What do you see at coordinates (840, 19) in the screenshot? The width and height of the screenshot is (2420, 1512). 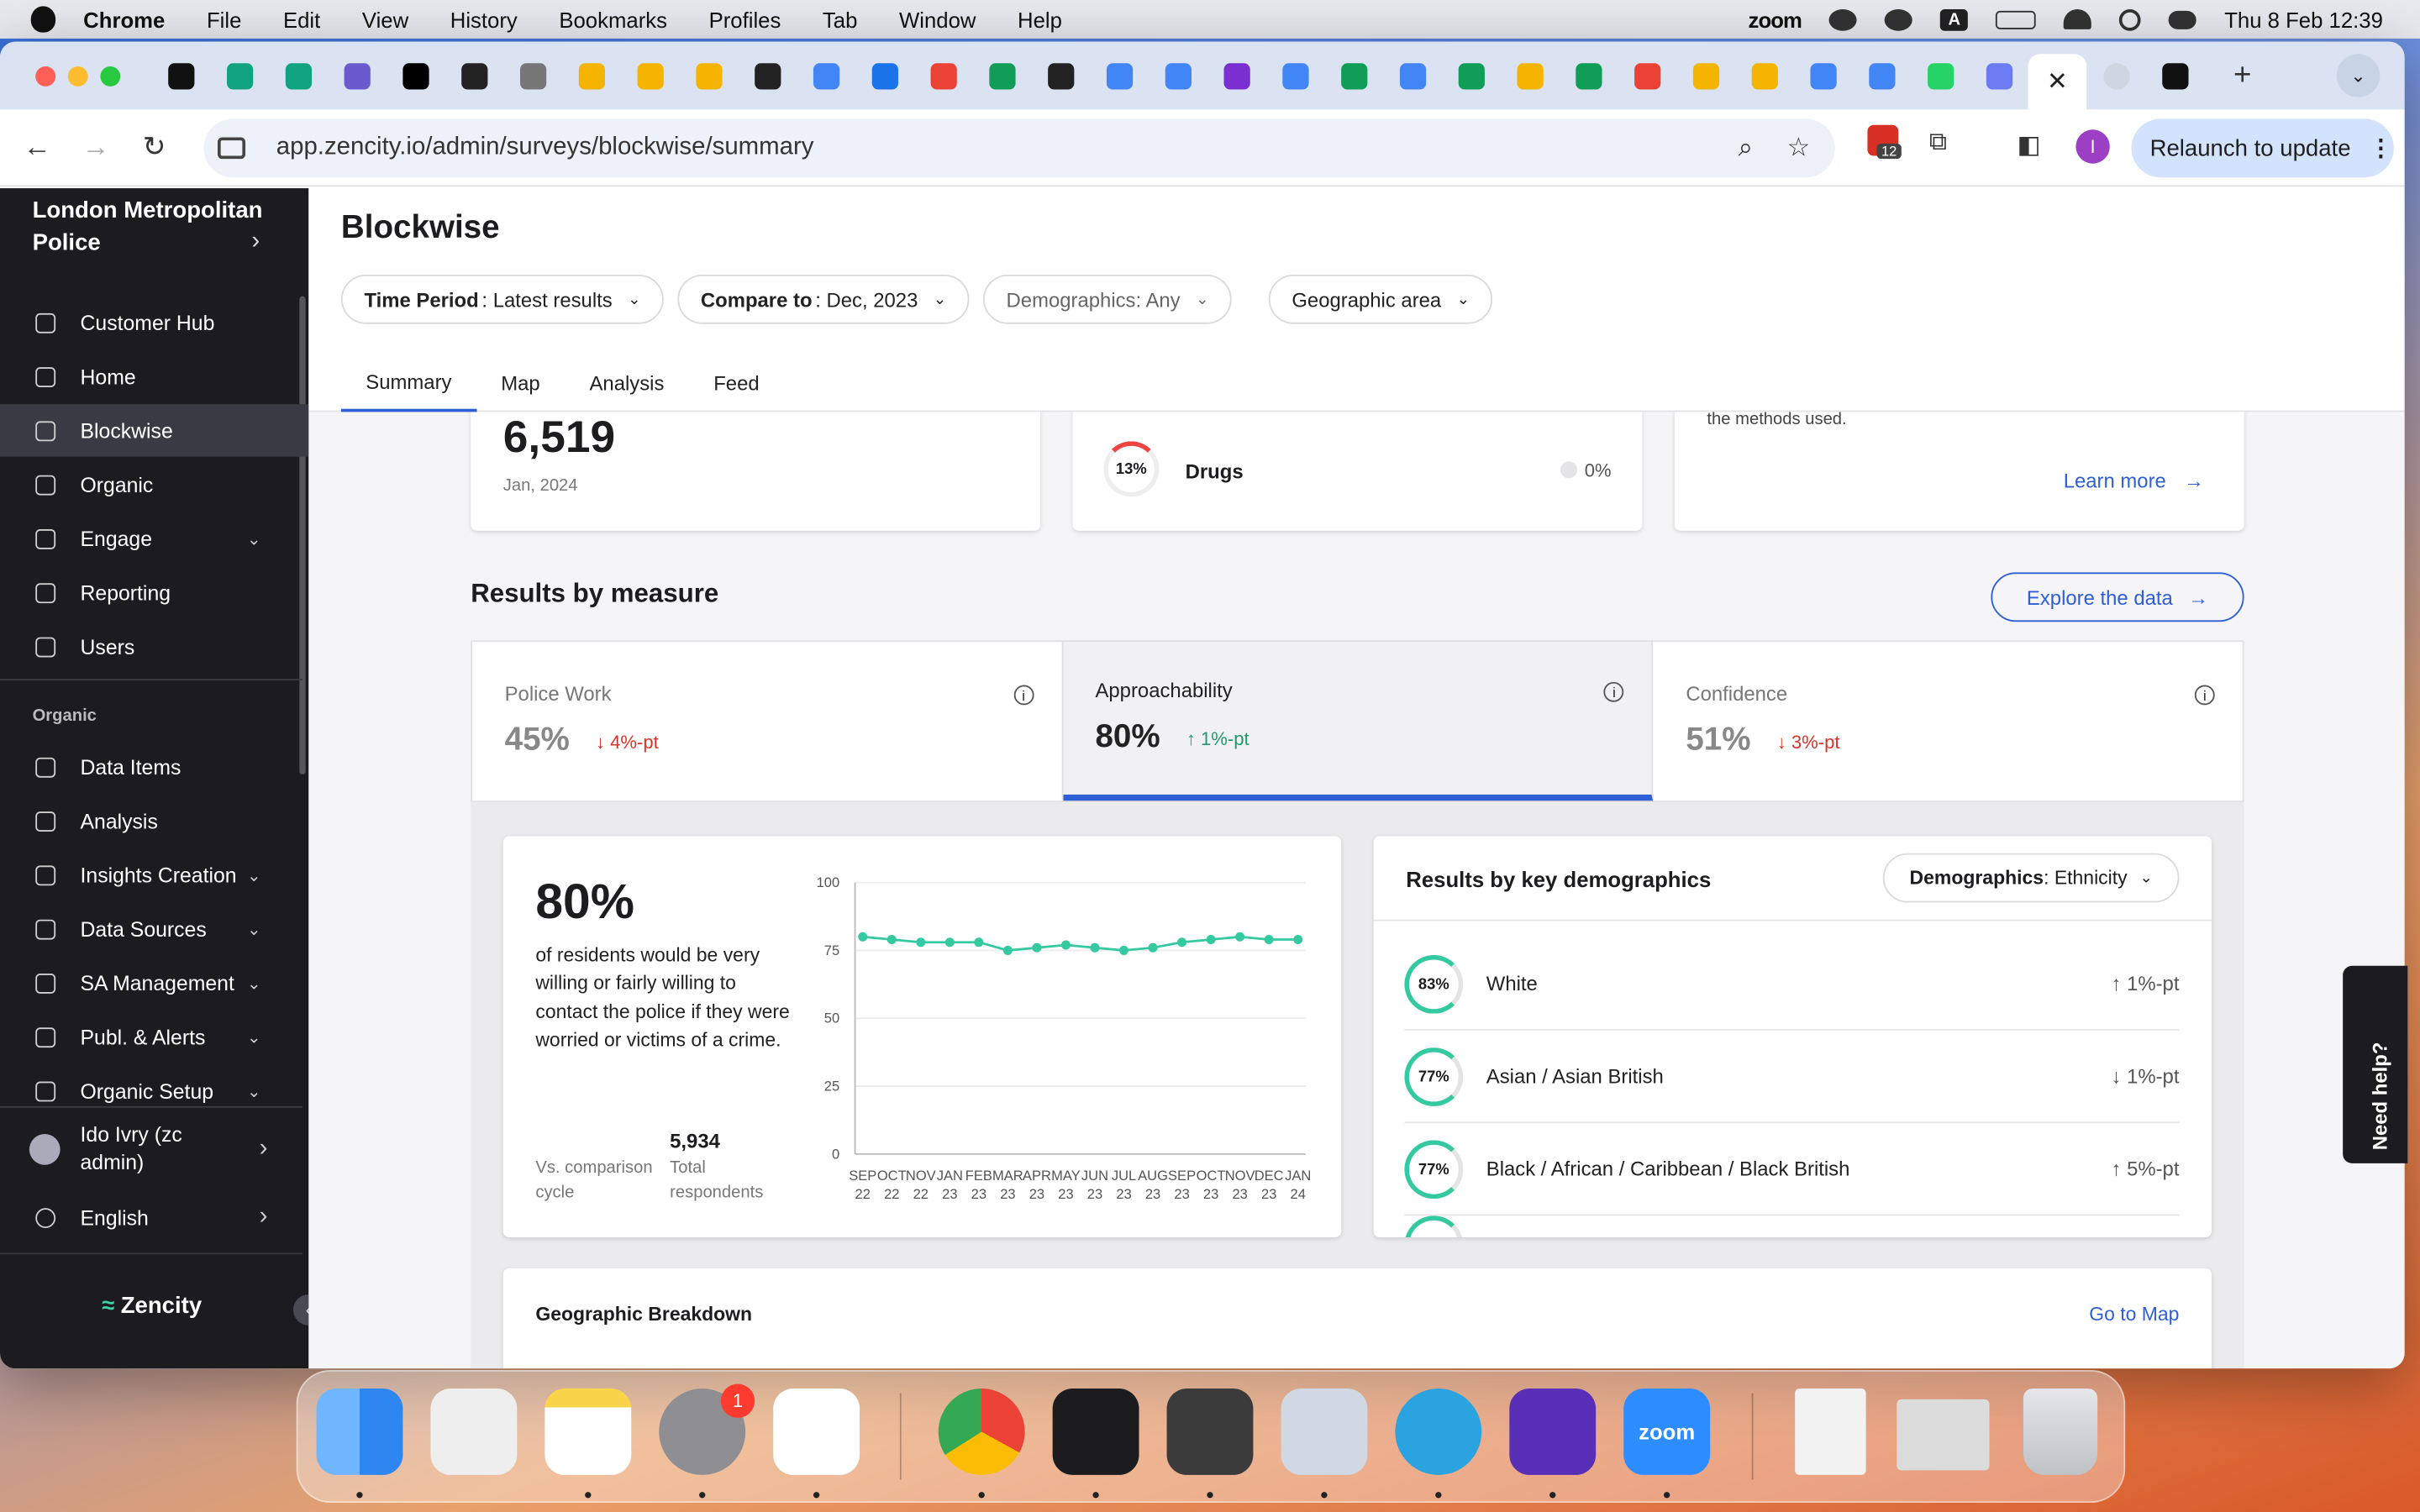 I see `menu-tab: Tab` at bounding box center [840, 19].